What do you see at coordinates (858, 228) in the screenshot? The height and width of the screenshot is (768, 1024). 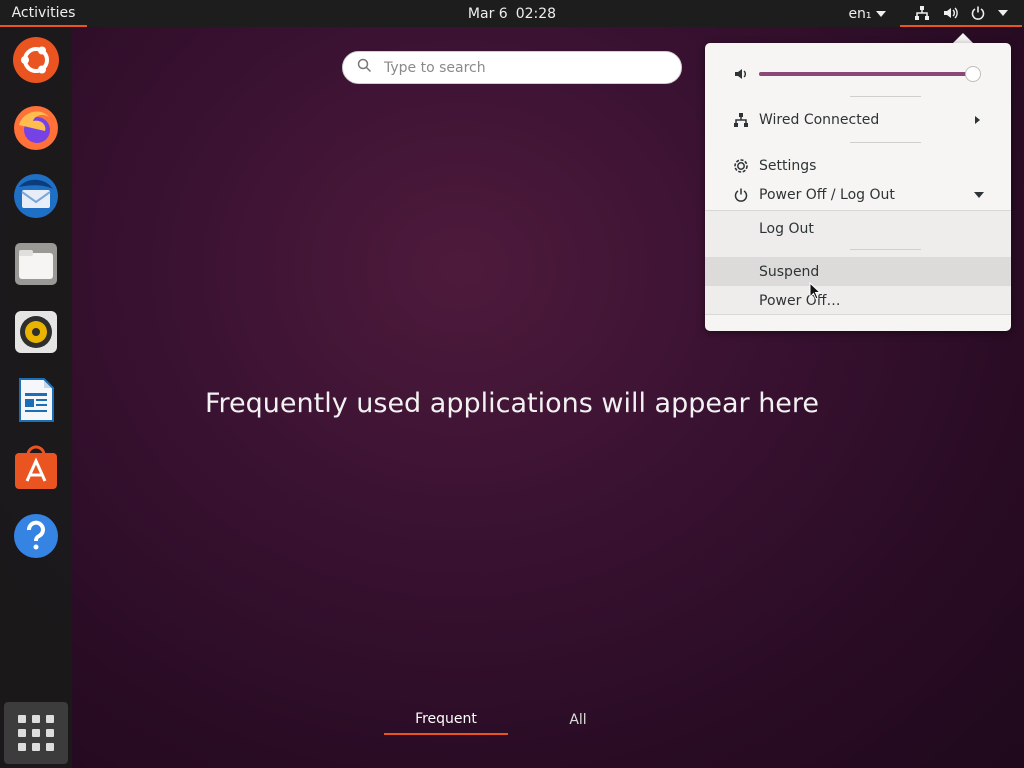 I see `submenu-item-log-out: Log Out` at bounding box center [858, 228].